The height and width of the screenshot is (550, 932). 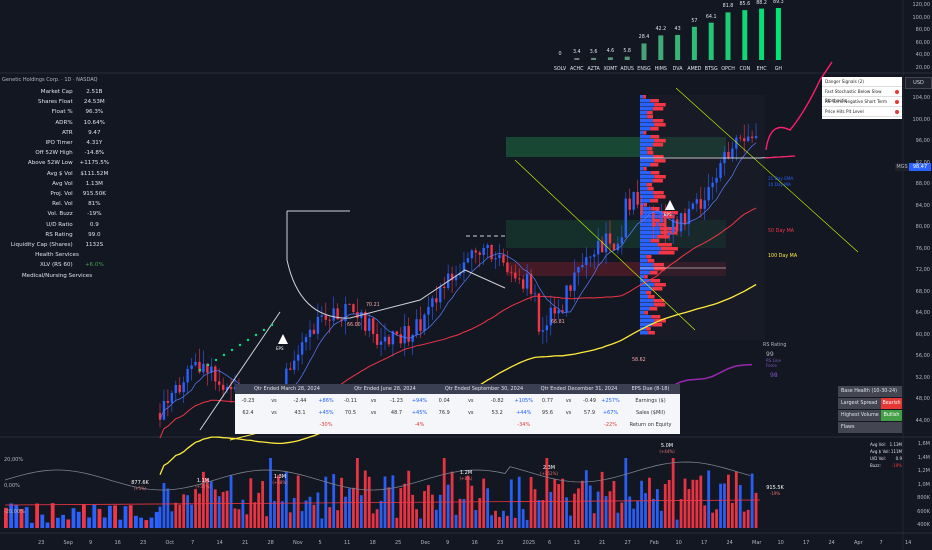 What do you see at coordinates (778, 69) in the screenshot?
I see `rs-bar-ticker: GH` at bounding box center [778, 69].